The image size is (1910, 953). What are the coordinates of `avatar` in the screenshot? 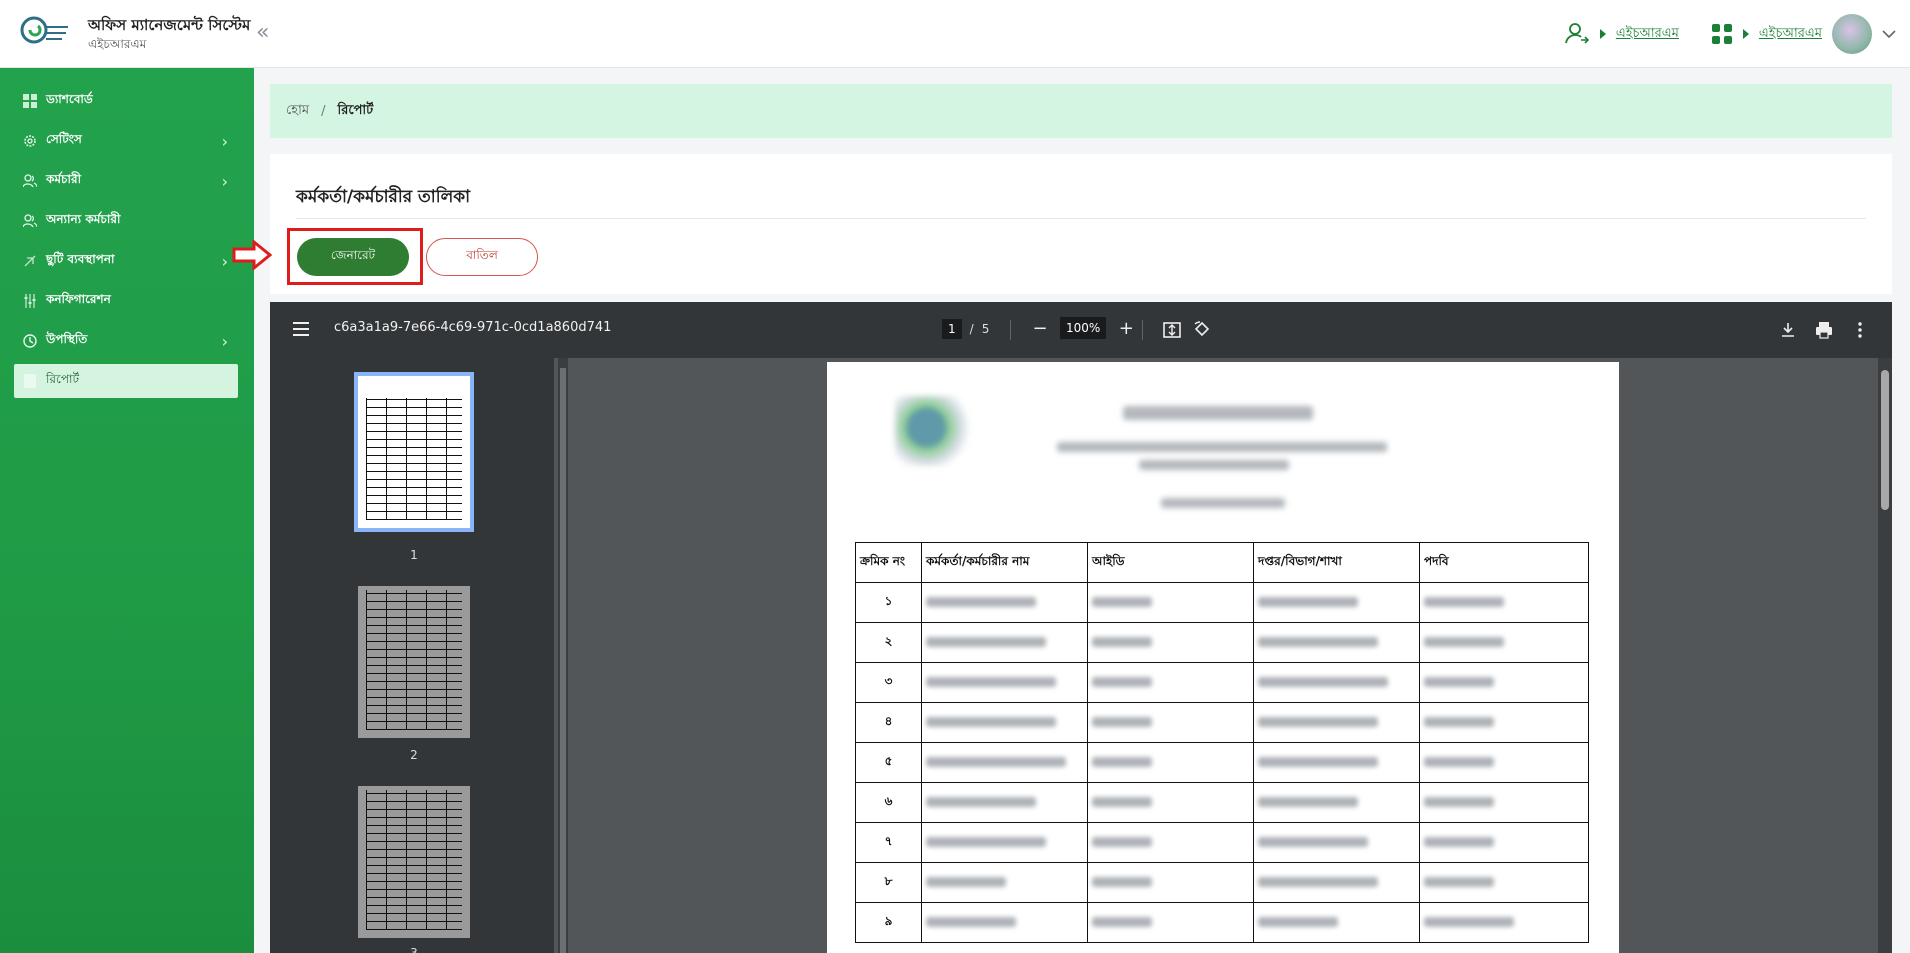 It's located at (1852, 34).